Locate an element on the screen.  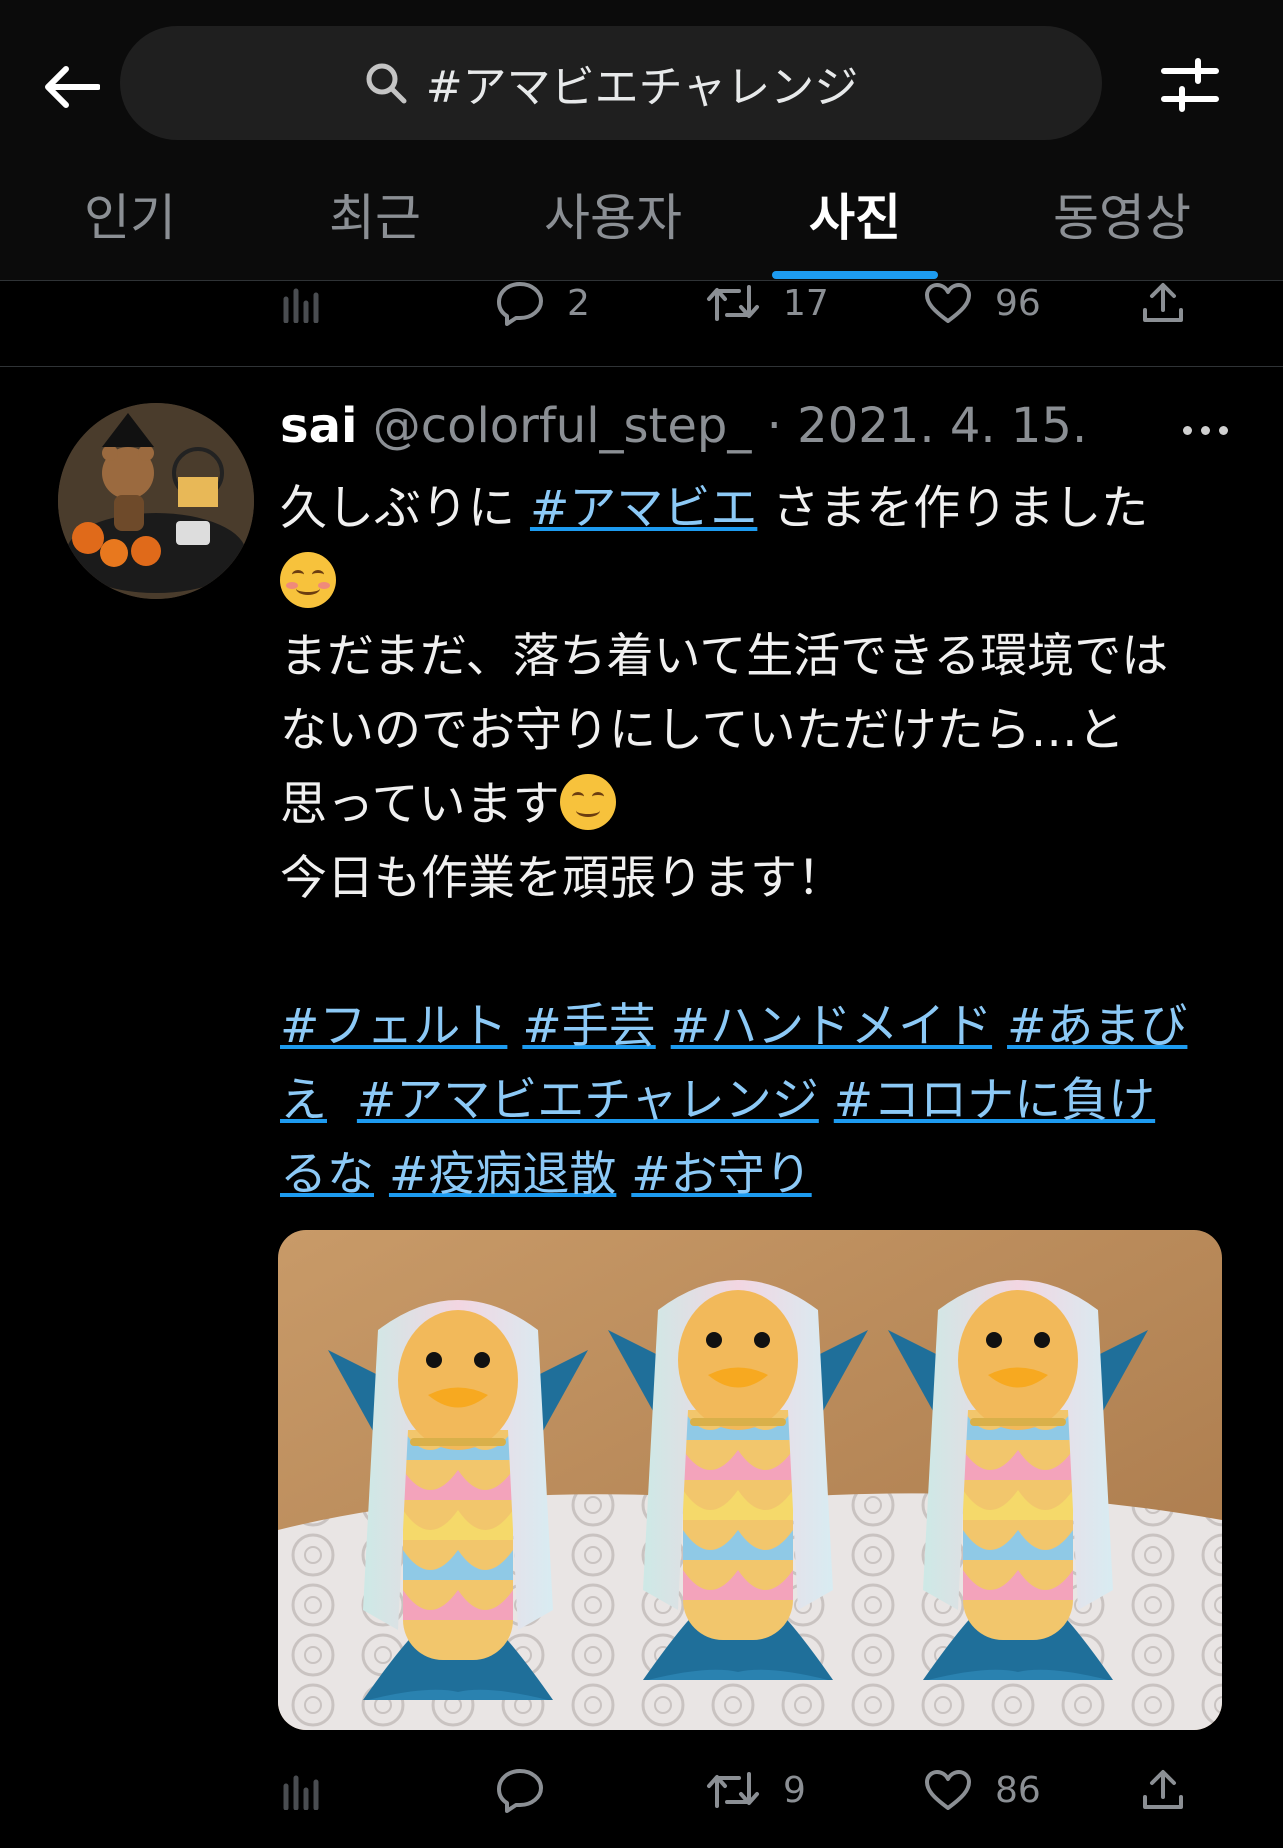
reply-count: 2 is located at coordinates (578, 303).